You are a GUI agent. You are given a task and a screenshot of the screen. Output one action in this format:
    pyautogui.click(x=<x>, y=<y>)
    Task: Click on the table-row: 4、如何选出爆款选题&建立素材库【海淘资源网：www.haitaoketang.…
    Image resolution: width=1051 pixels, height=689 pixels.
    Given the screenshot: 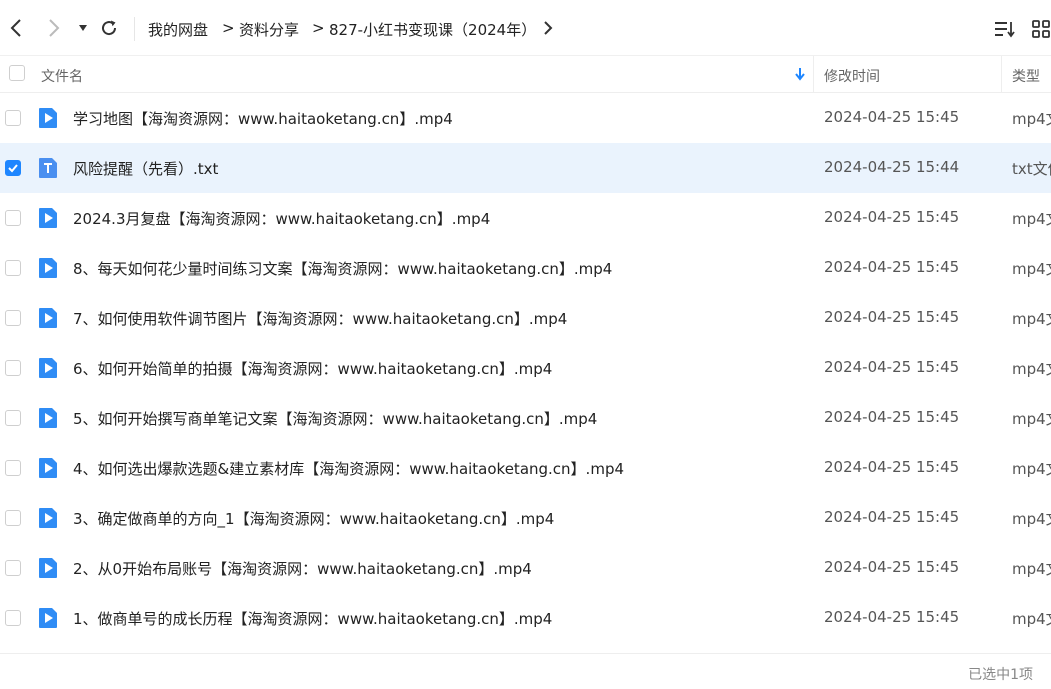 What is the action you would take?
    pyautogui.click(x=525, y=468)
    